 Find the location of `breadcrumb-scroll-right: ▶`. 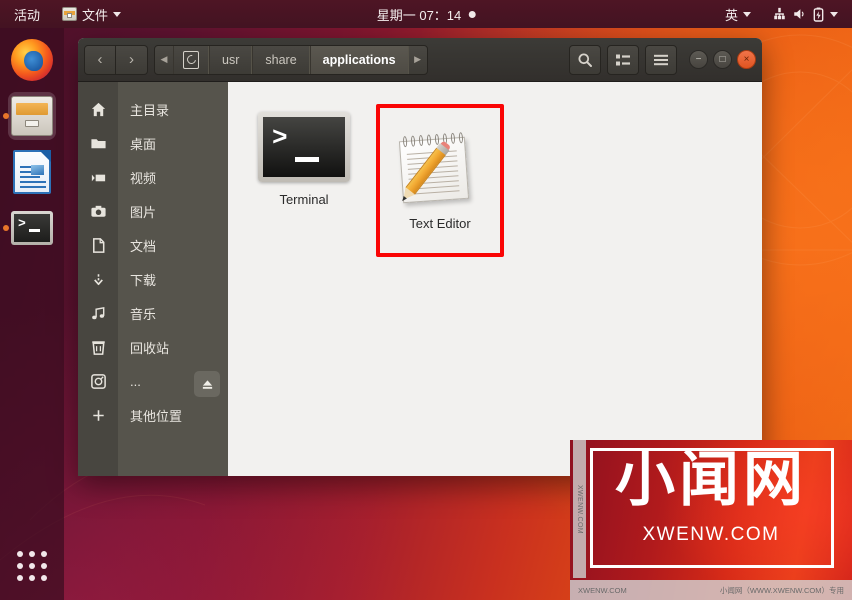

breadcrumb-scroll-right: ▶ is located at coordinates (418, 60).